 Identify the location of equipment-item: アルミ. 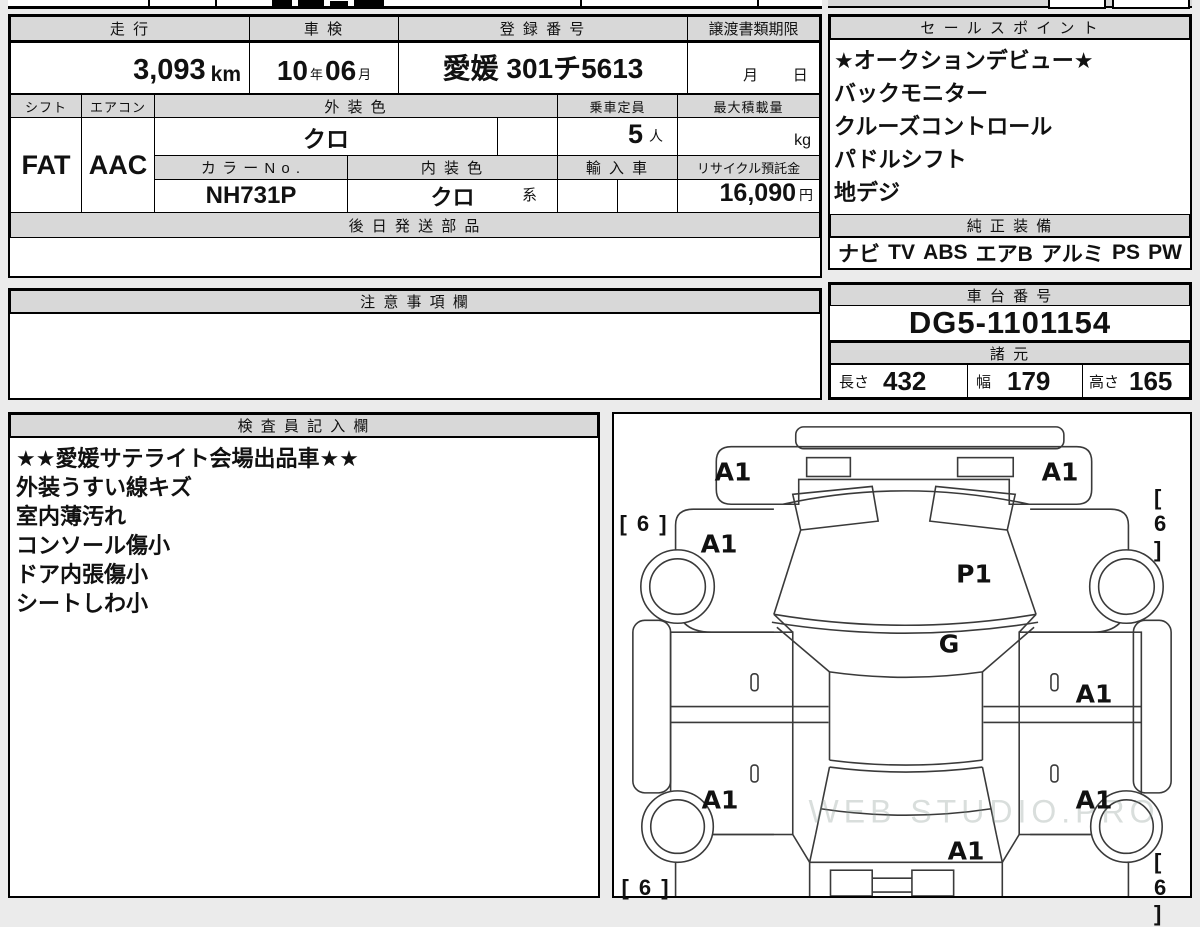
(1072, 254).